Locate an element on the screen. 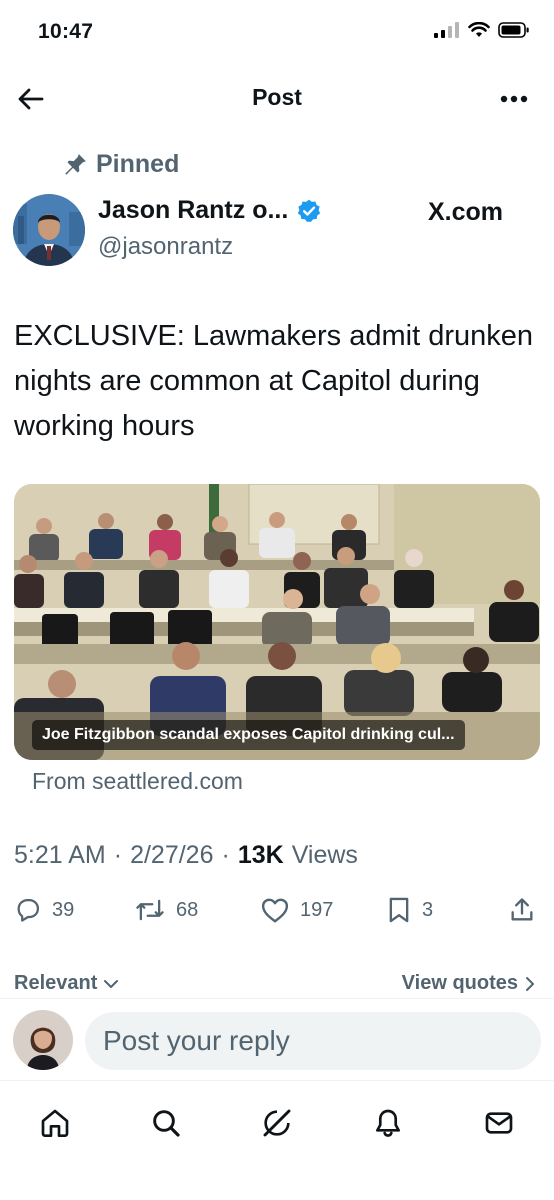 The width and height of the screenshot is (554, 1200). reply-count: 39 is located at coordinates (63, 909).